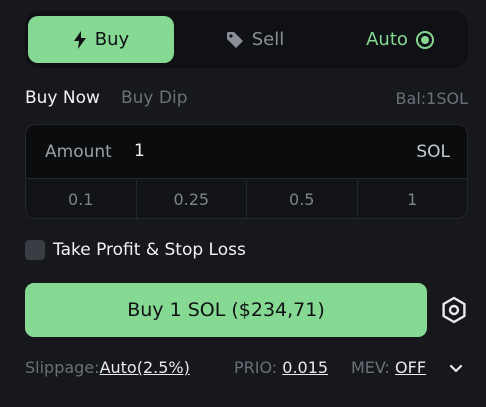  I want to click on gear-icon, so click(454, 310).